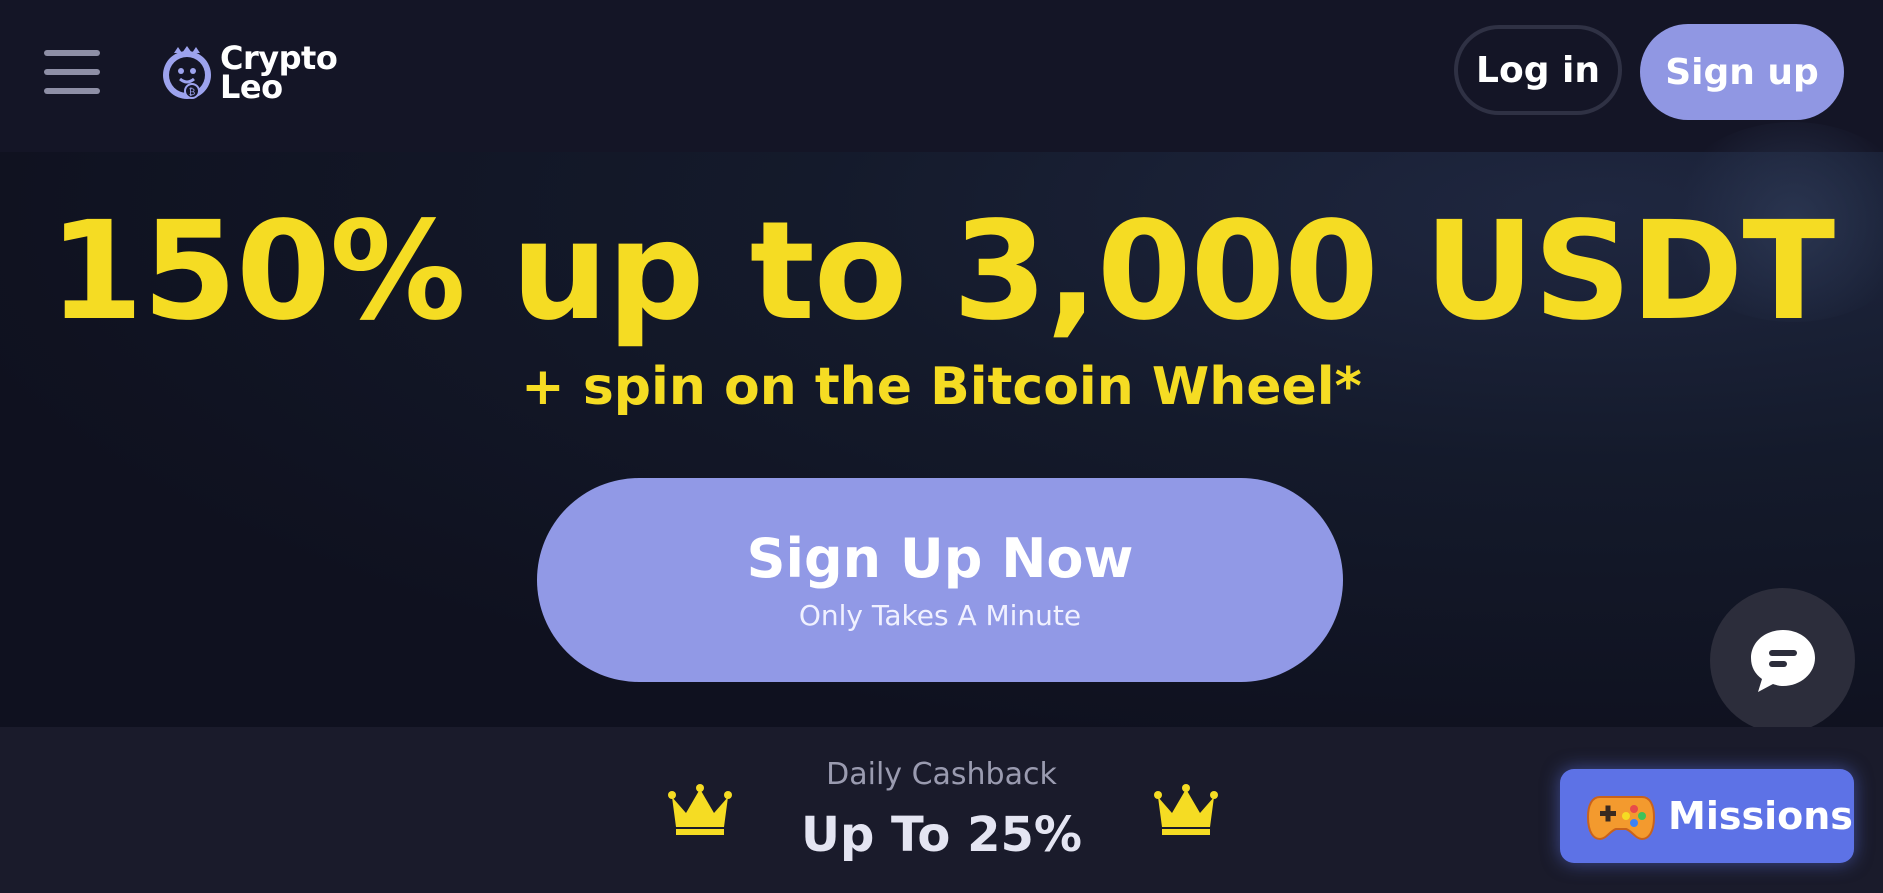 The image size is (1883, 893). Describe the element at coordinates (940, 615) in the screenshot. I see `cta-subtitle: Only Takes A Minute` at that location.